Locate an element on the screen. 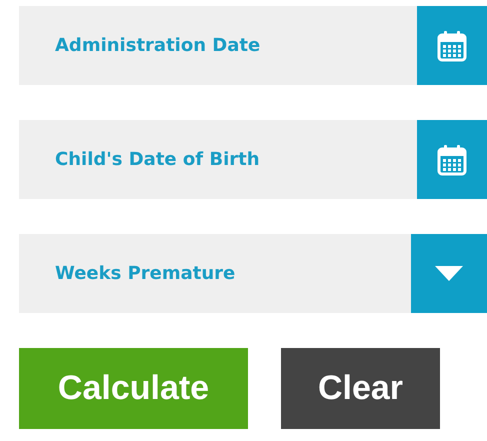 The height and width of the screenshot is (441, 487). caret-icon is located at coordinates (449, 273).